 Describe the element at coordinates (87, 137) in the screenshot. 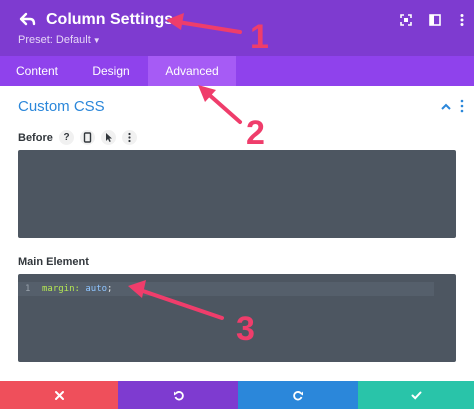

I see `mobile-icon` at that location.